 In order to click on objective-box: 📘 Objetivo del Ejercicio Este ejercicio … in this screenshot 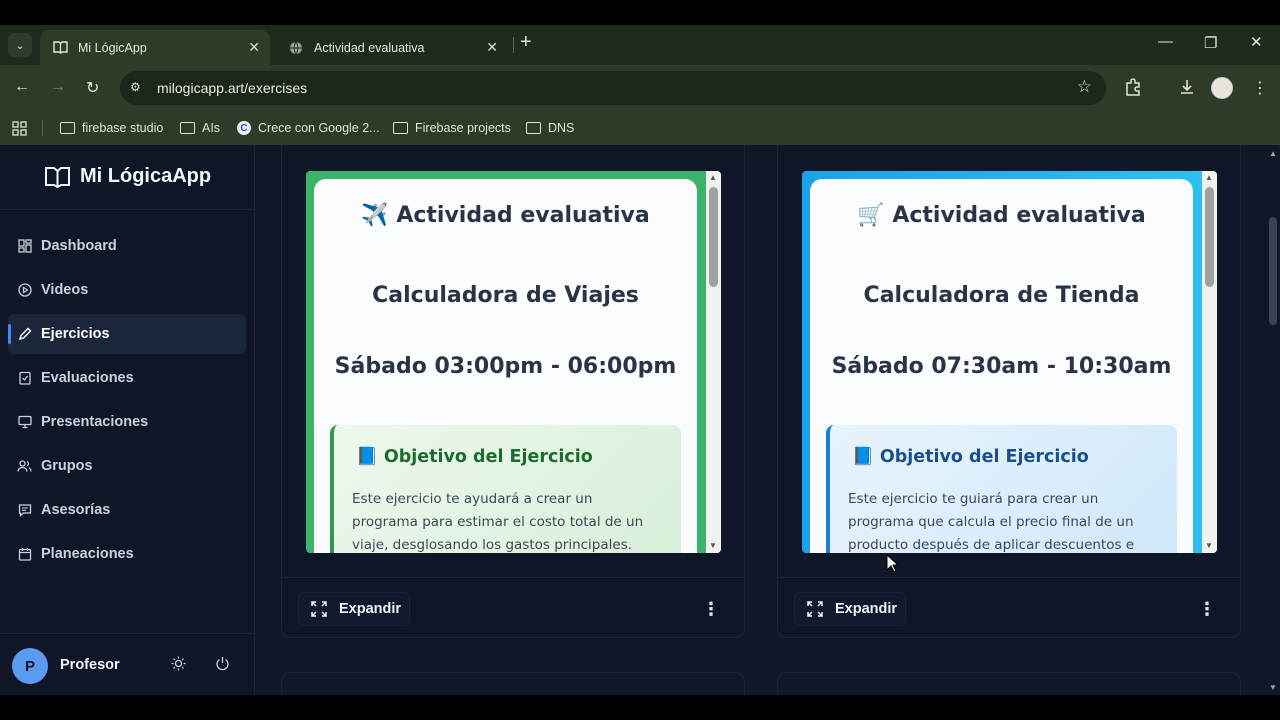, I will do `click(1001, 489)`.